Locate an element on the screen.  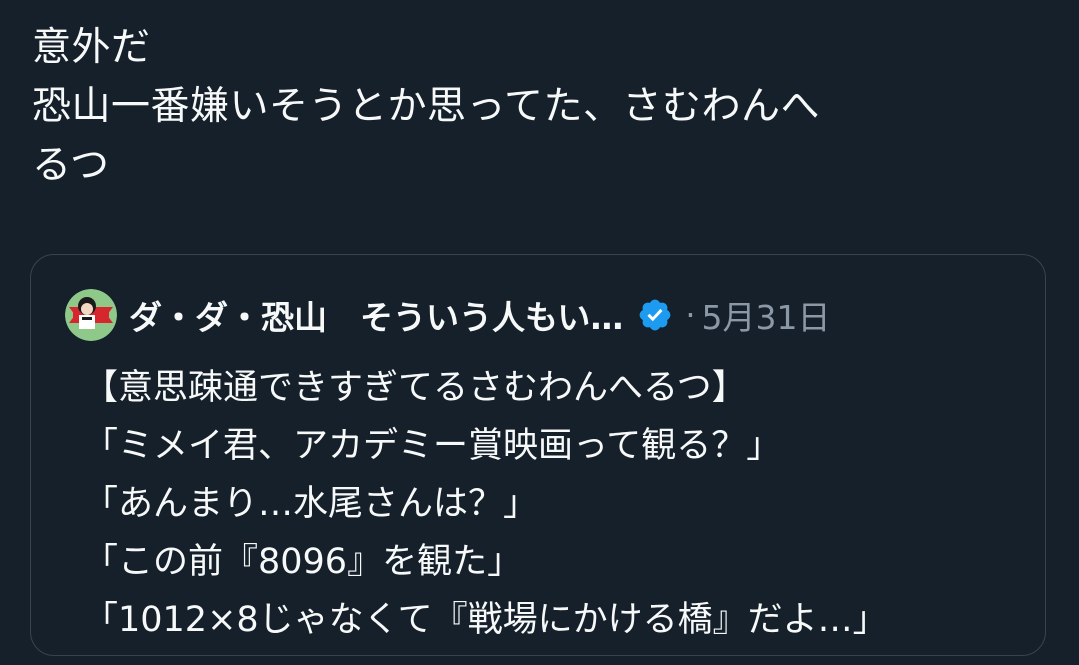
quoted-tweet-header: ダ・ダ・恐山 そういう人もい… · 5月31日 is located at coordinates (448, 315).